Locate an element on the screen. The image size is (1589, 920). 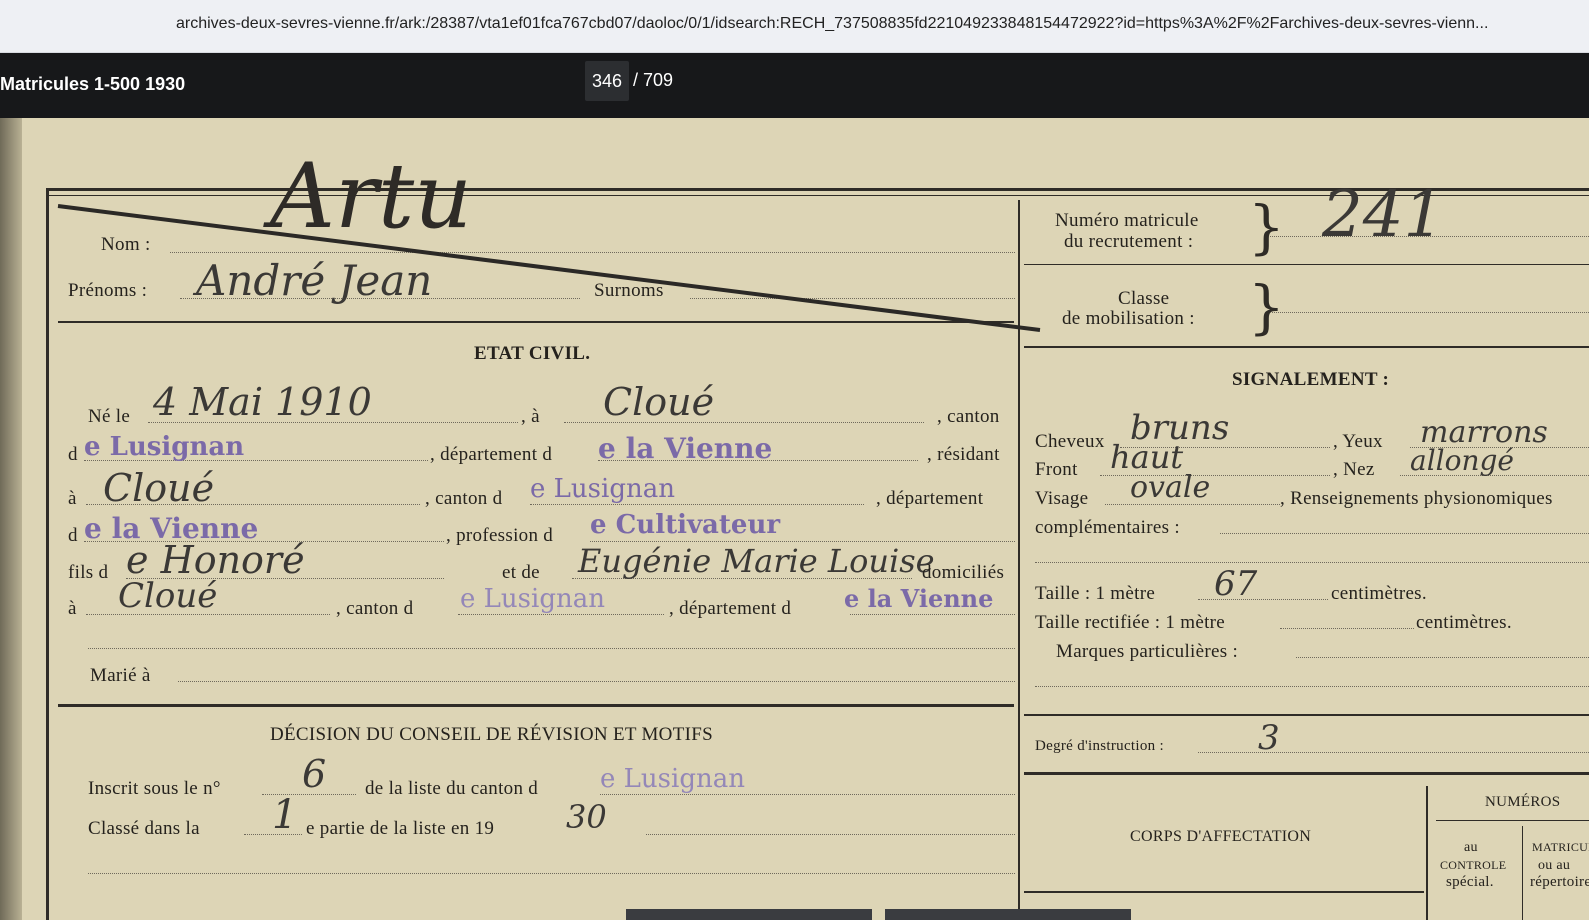
profession-label: , profession d is located at coordinates (500, 535).